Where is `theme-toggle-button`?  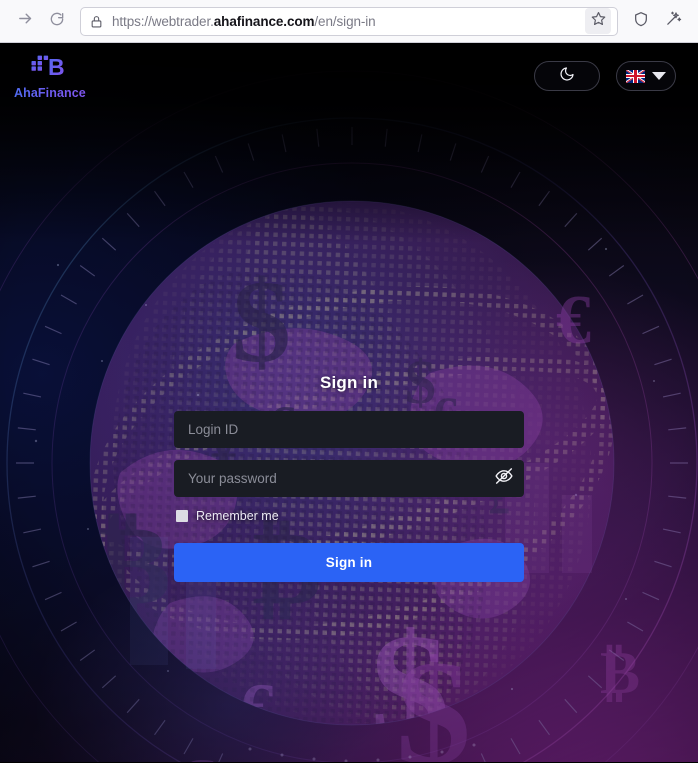
theme-toggle-button is located at coordinates (567, 76).